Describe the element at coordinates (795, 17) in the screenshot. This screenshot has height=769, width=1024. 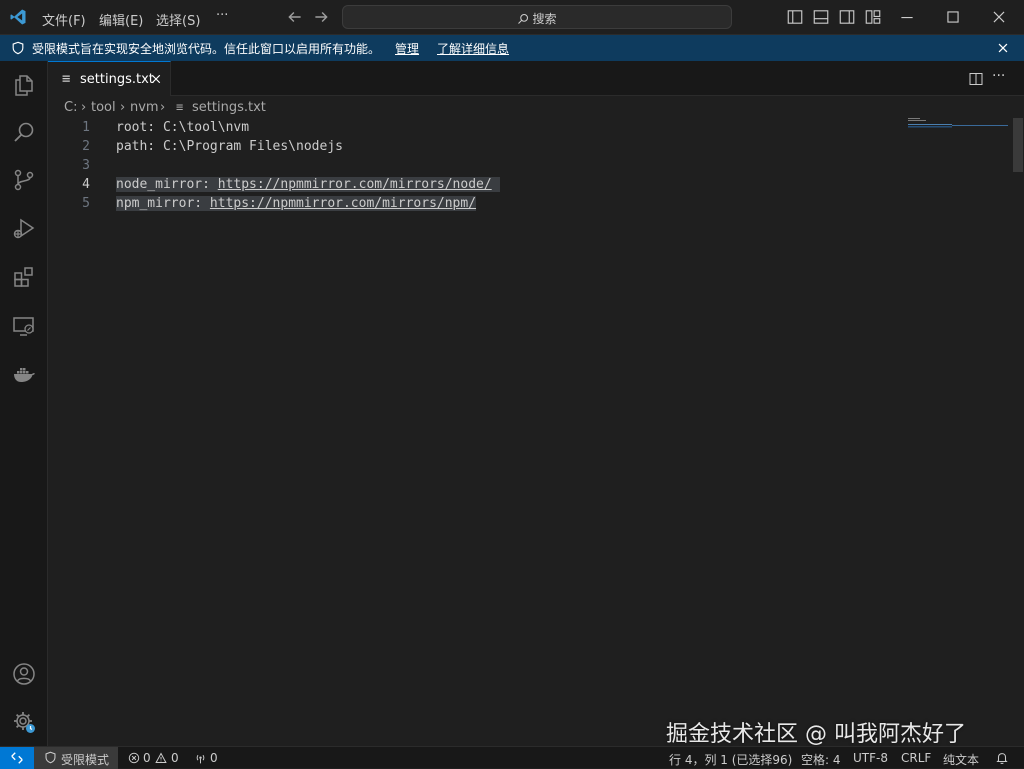
I see `toggle-primary-sidebar-icon` at that location.